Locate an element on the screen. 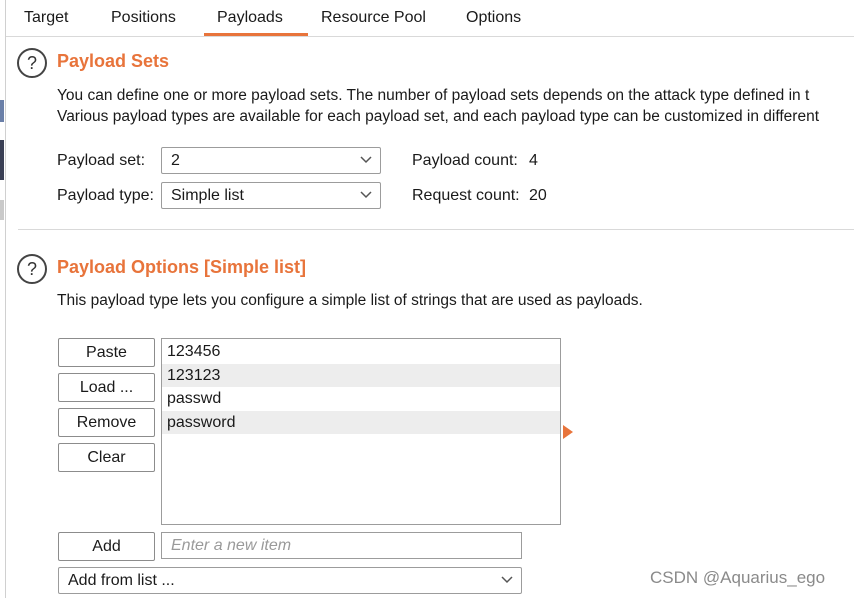 Image resolution: width=854 pixels, height=598 pixels. add-button: Add is located at coordinates (106, 546).